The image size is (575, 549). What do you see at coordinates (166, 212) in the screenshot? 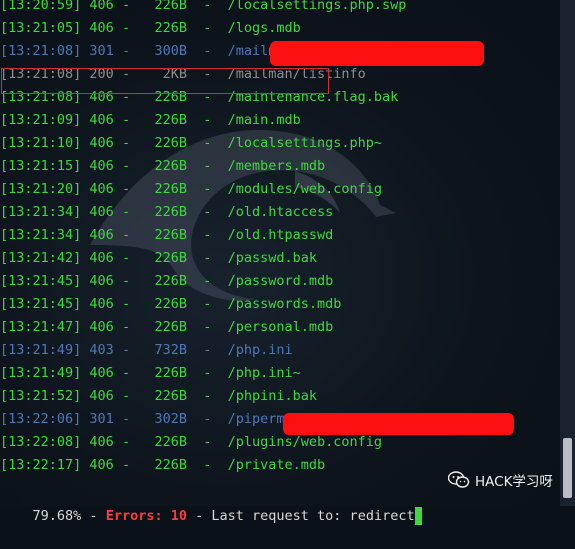
I see `log-line: [13:21:34] 406 - 226B - /old.htaccess` at bounding box center [166, 212].